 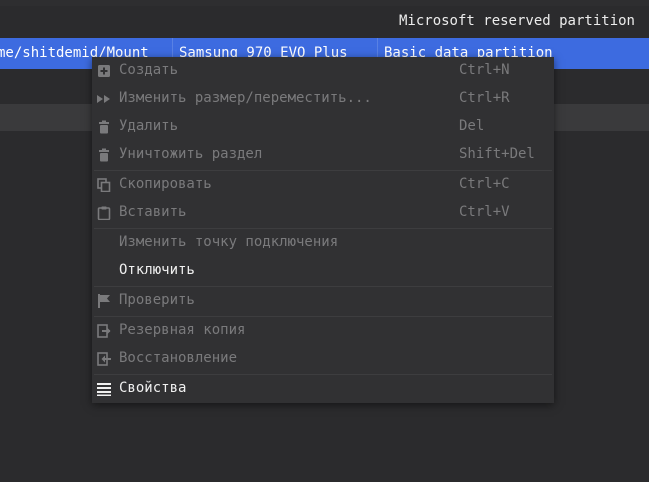 I want to click on menu-item-resize-move: Изменить размер/переместить... Ctrl+R, so click(x=323, y=99).